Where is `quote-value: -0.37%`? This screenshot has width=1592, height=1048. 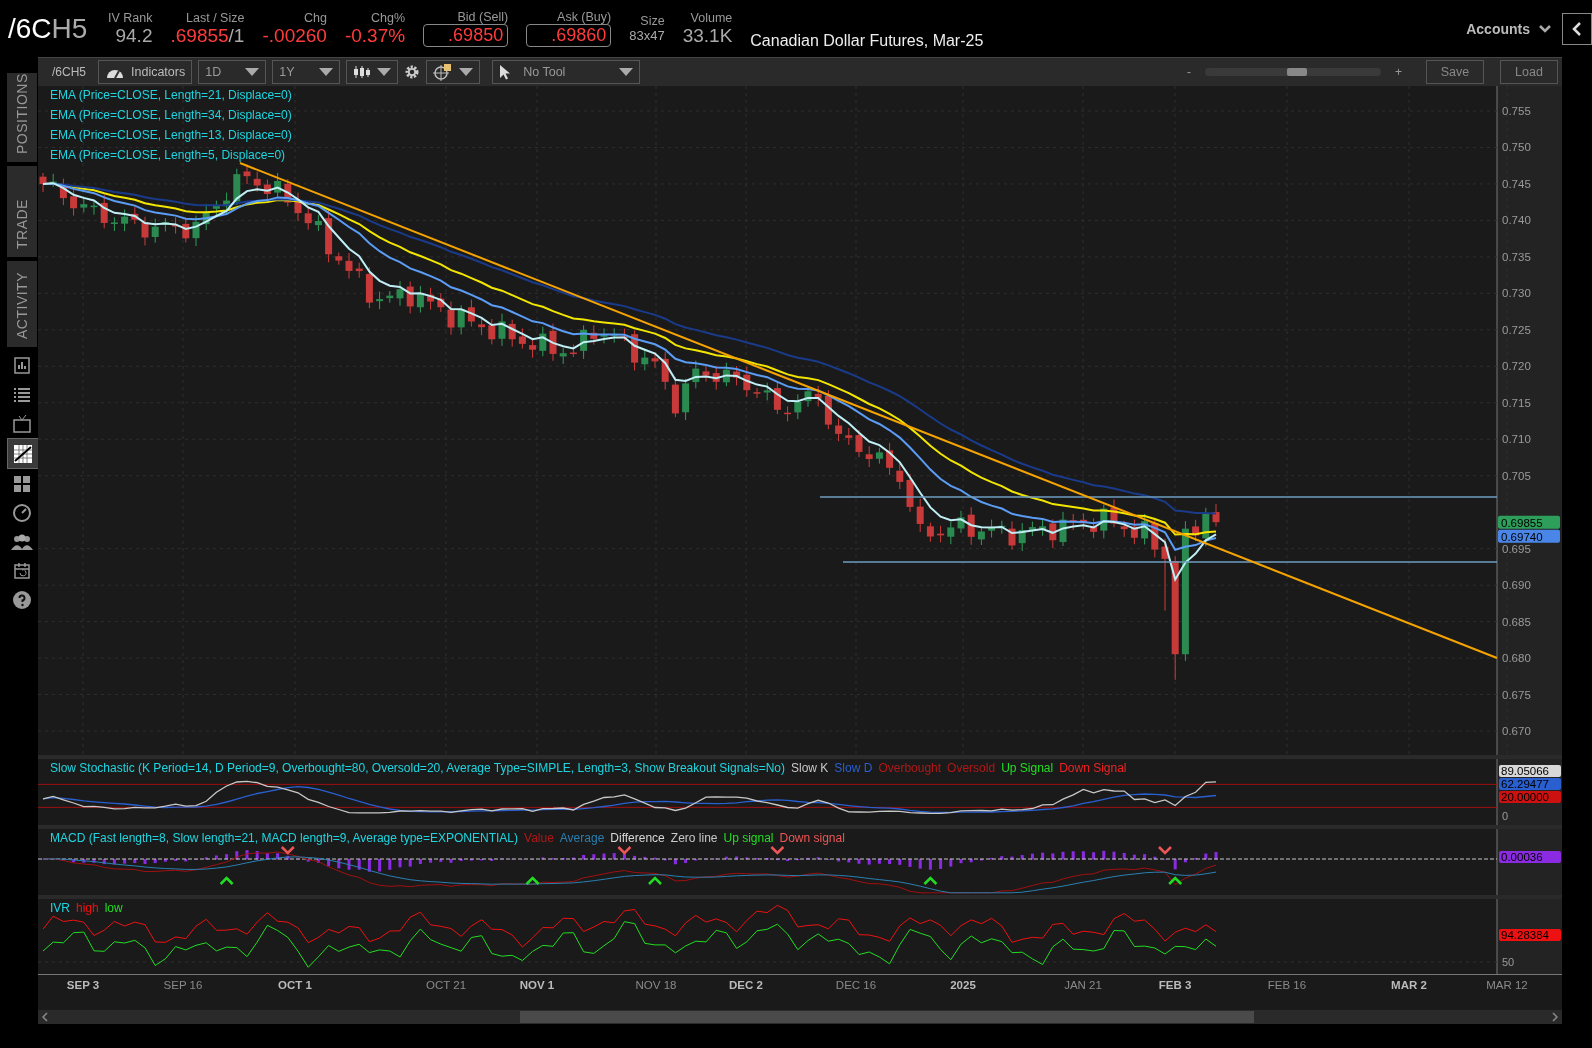
quote-value: -0.37% is located at coordinates (375, 35).